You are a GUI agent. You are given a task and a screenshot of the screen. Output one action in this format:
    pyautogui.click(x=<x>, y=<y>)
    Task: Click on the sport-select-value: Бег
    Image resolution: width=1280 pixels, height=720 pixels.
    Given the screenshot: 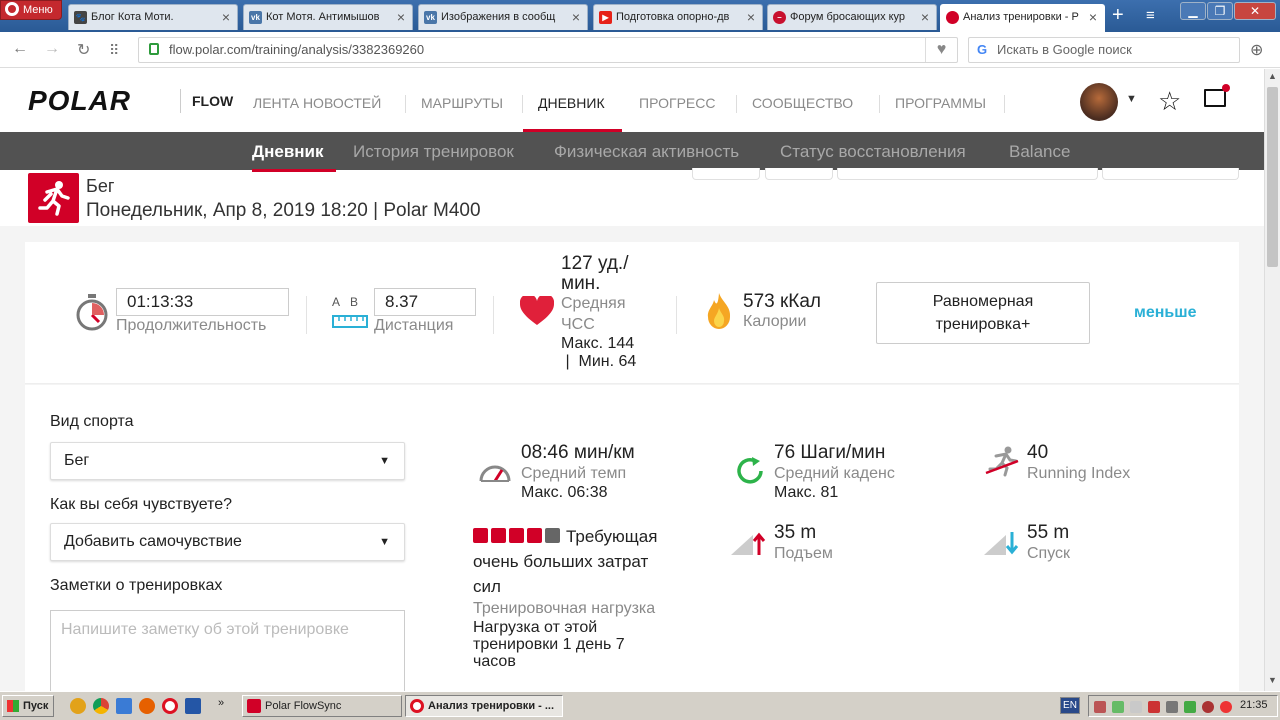 What is the action you would take?
    pyautogui.click(x=77, y=460)
    